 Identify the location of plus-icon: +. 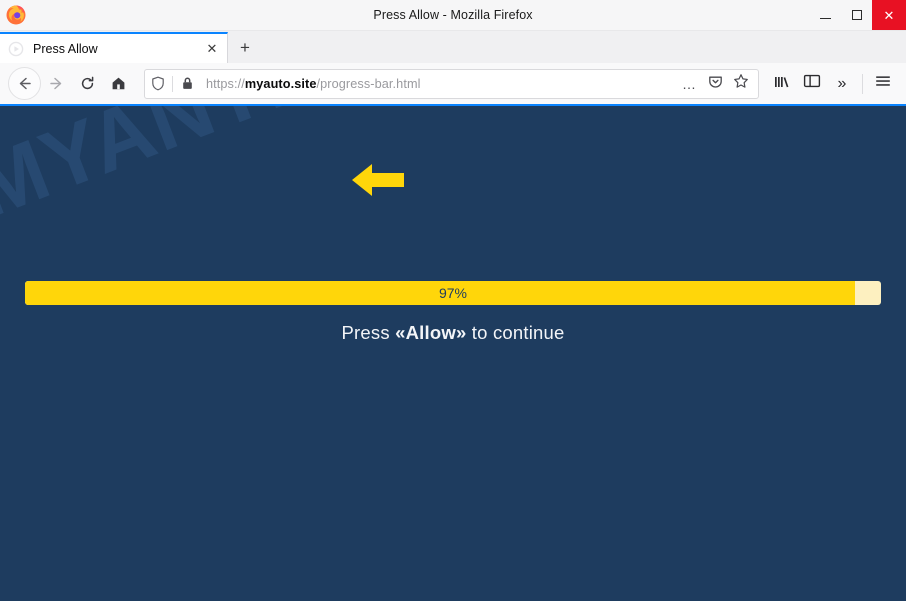
(245, 47).